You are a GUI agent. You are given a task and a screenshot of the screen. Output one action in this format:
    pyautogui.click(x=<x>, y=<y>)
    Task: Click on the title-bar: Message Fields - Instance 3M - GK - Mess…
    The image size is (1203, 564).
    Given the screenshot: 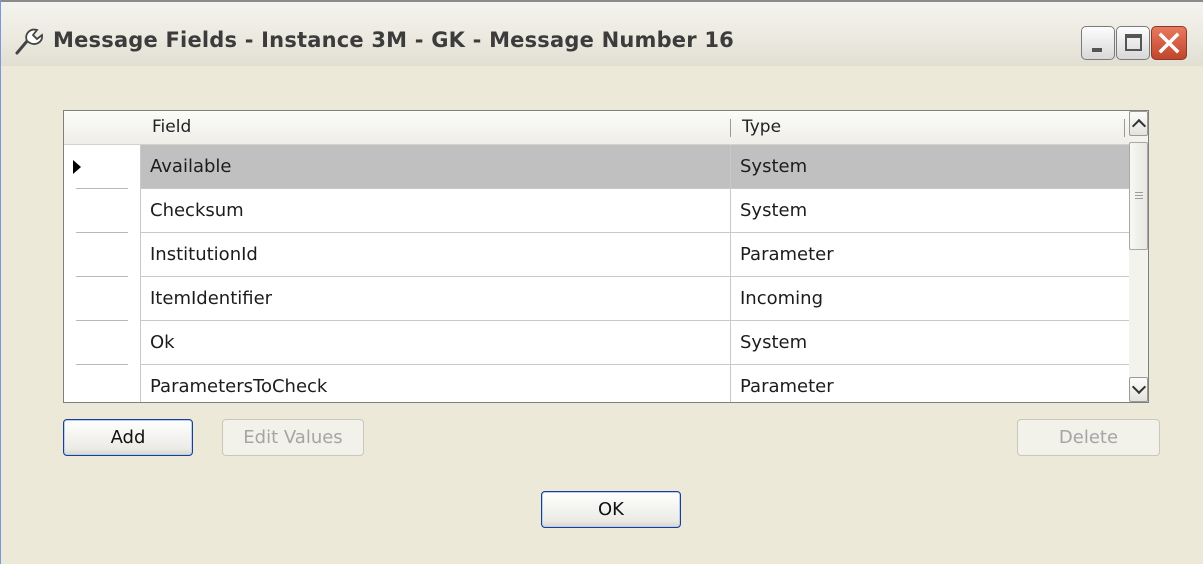 What is the action you would take?
    pyautogui.click(x=602, y=33)
    